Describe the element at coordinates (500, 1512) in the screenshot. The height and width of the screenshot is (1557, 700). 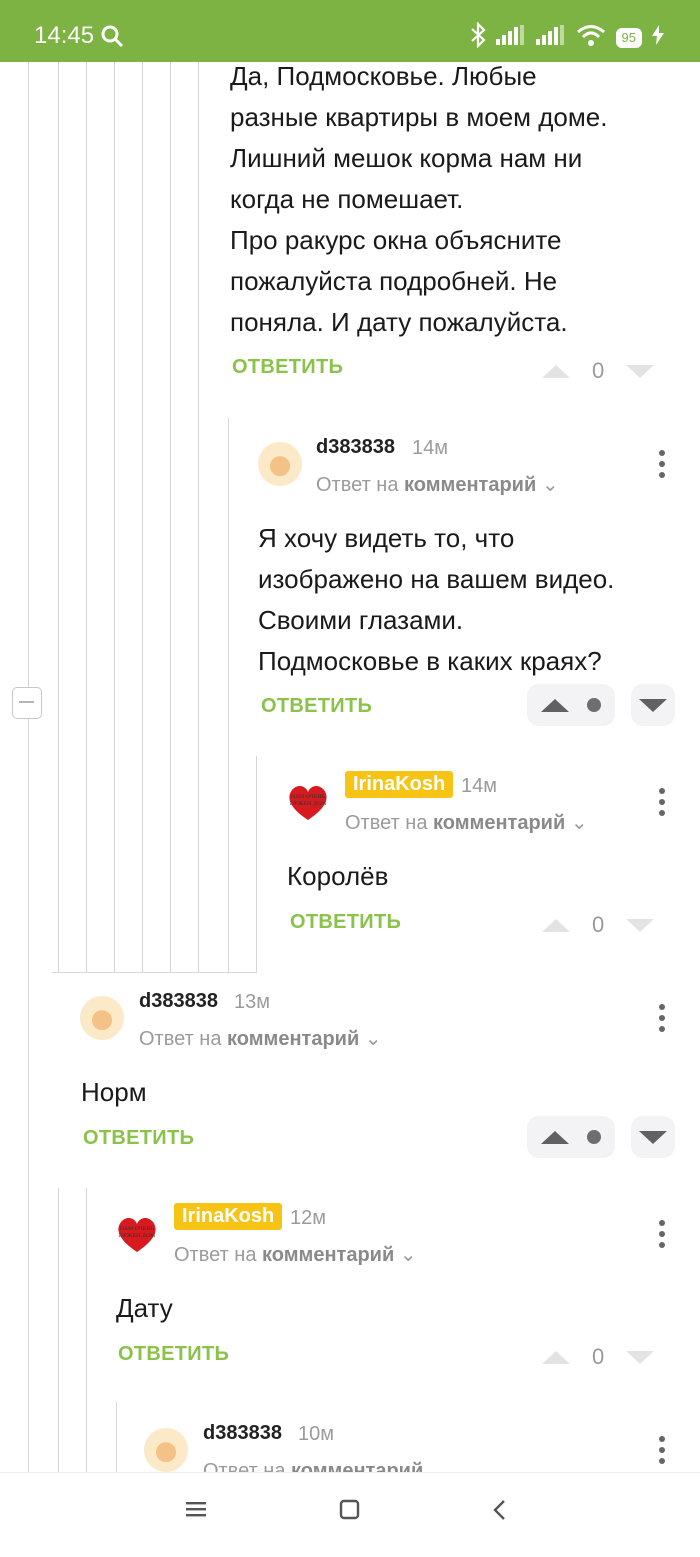
I see `back-icon` at that location.